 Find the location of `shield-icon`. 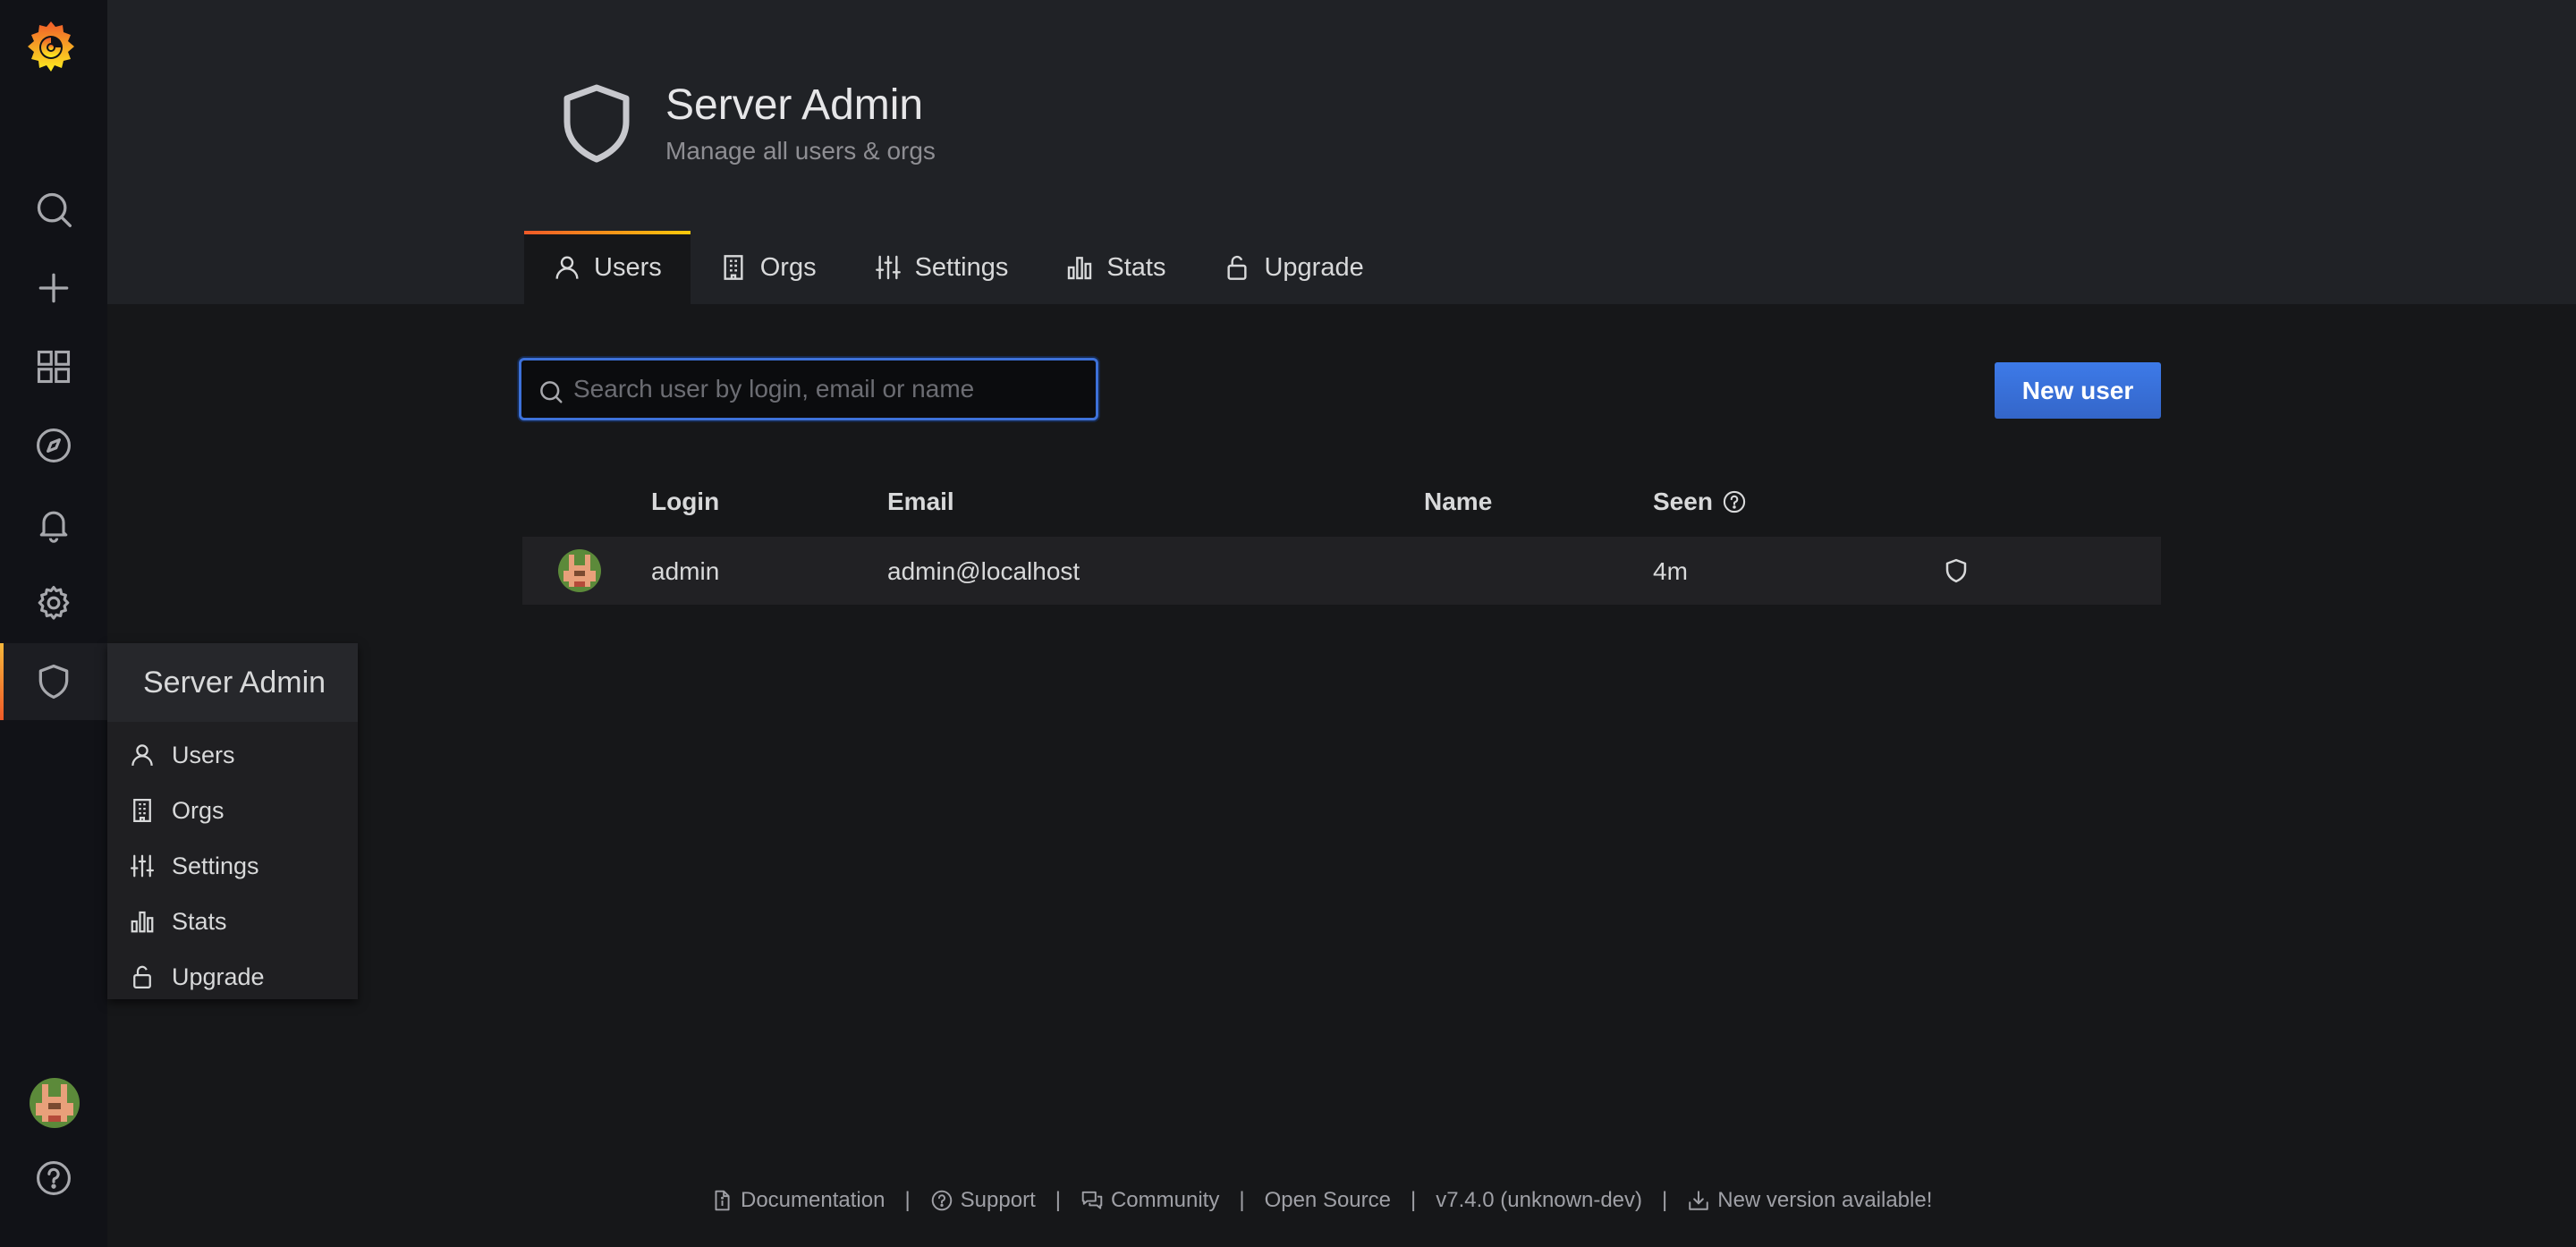

shield-icon is located at coordinates (596, 123).